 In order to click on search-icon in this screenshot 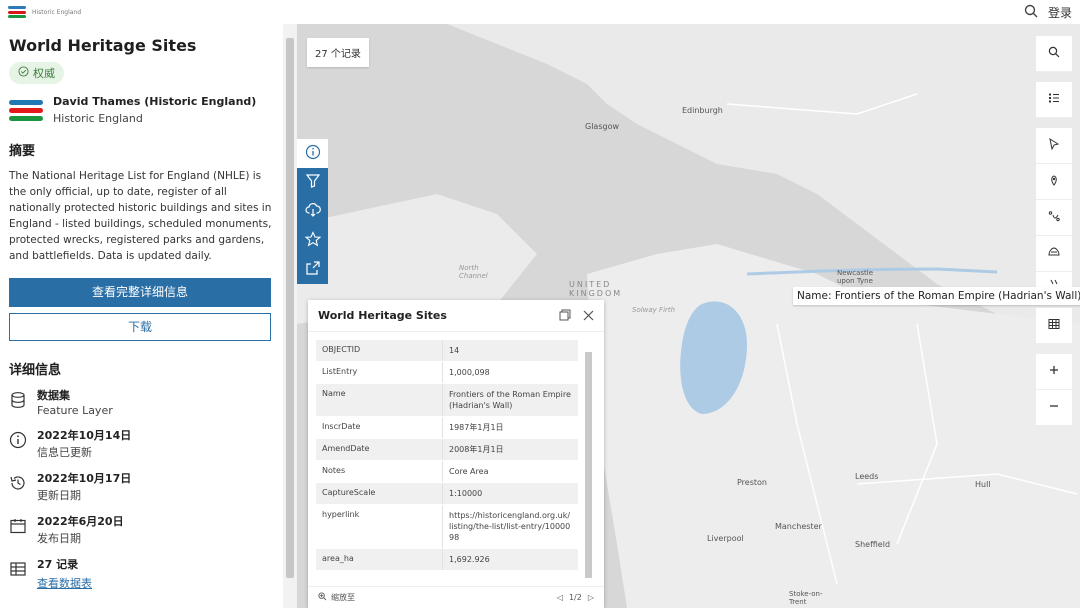, I will do `click(1031, 12)`.